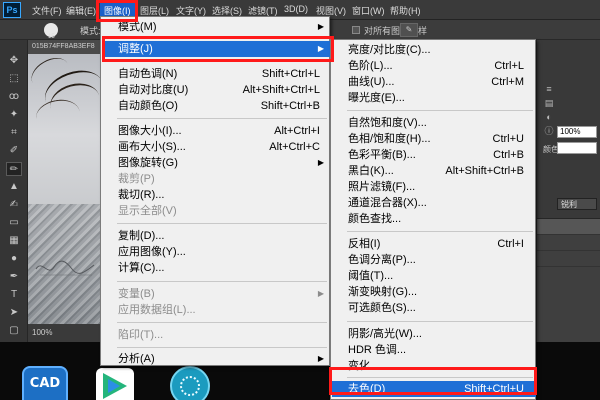 The width and height of the screenshot is (600, 400). What do you see at coordinates (14, 169) in the screenshot?
I see `brush-tool-icon: ✏` at bounding box center [14, 169].